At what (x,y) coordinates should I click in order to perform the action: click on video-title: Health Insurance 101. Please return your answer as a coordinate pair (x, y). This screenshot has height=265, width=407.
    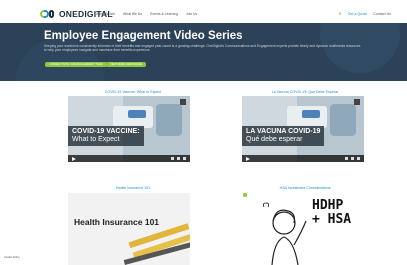
    Looking at the image, I should click on (133, 188).